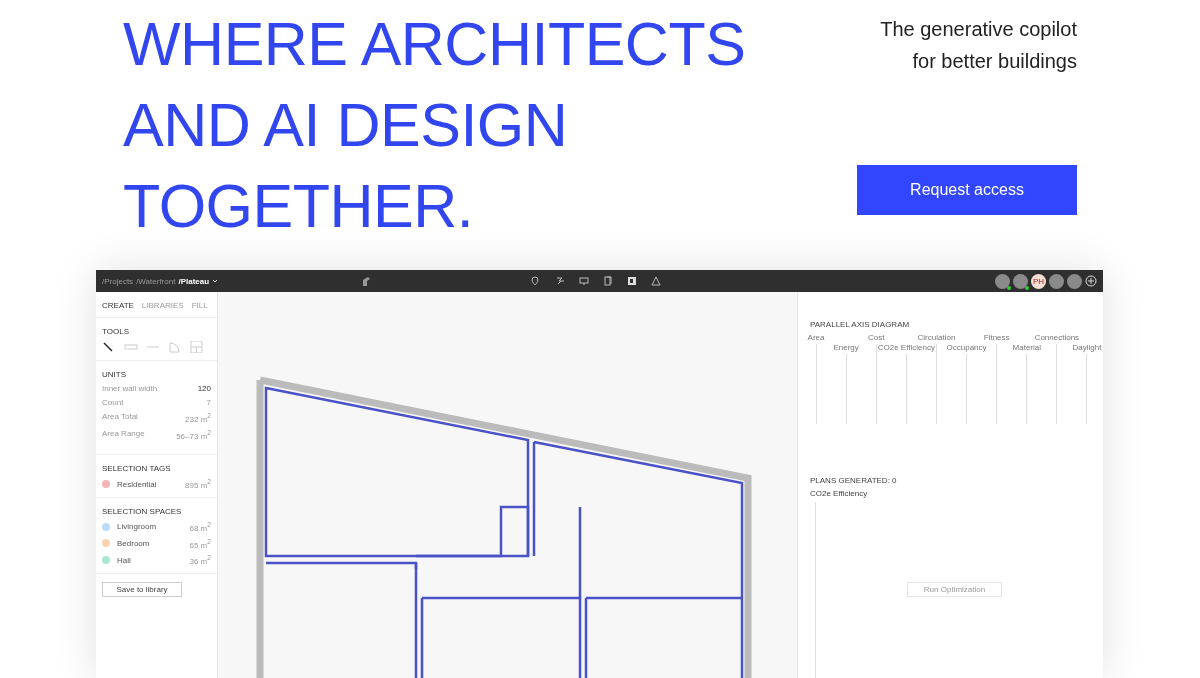  I want to click on axis-label: Fitness, so click(996, 337).